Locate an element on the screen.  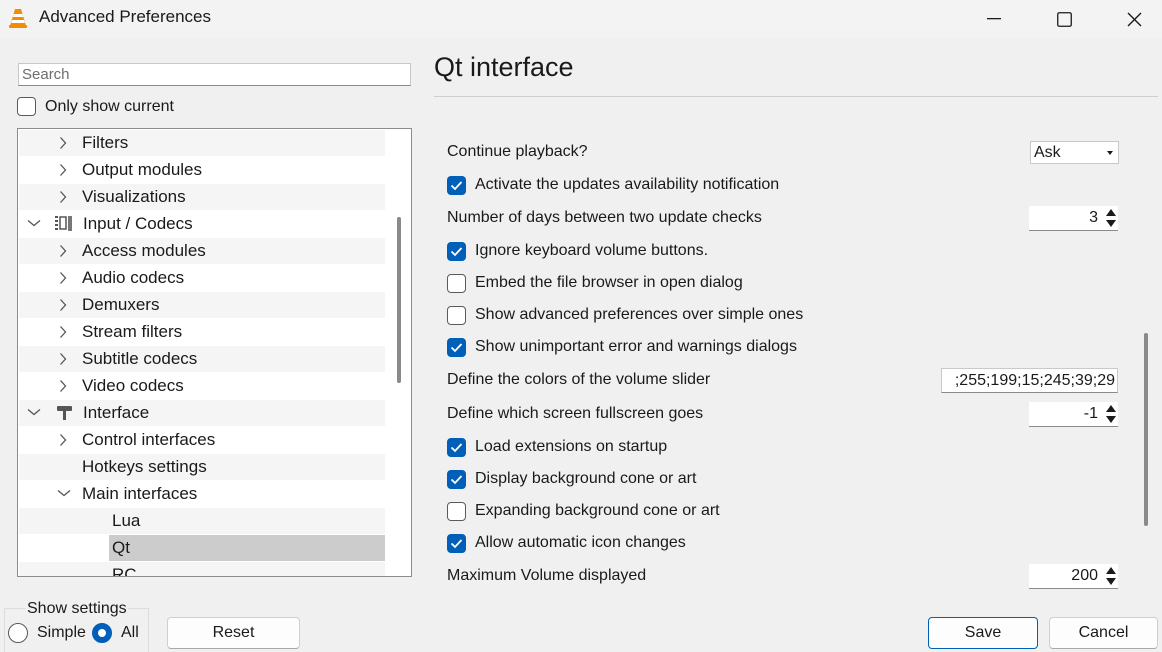
option-expanding-background: Expanding background cone or art is located at coordinates (783, 512).